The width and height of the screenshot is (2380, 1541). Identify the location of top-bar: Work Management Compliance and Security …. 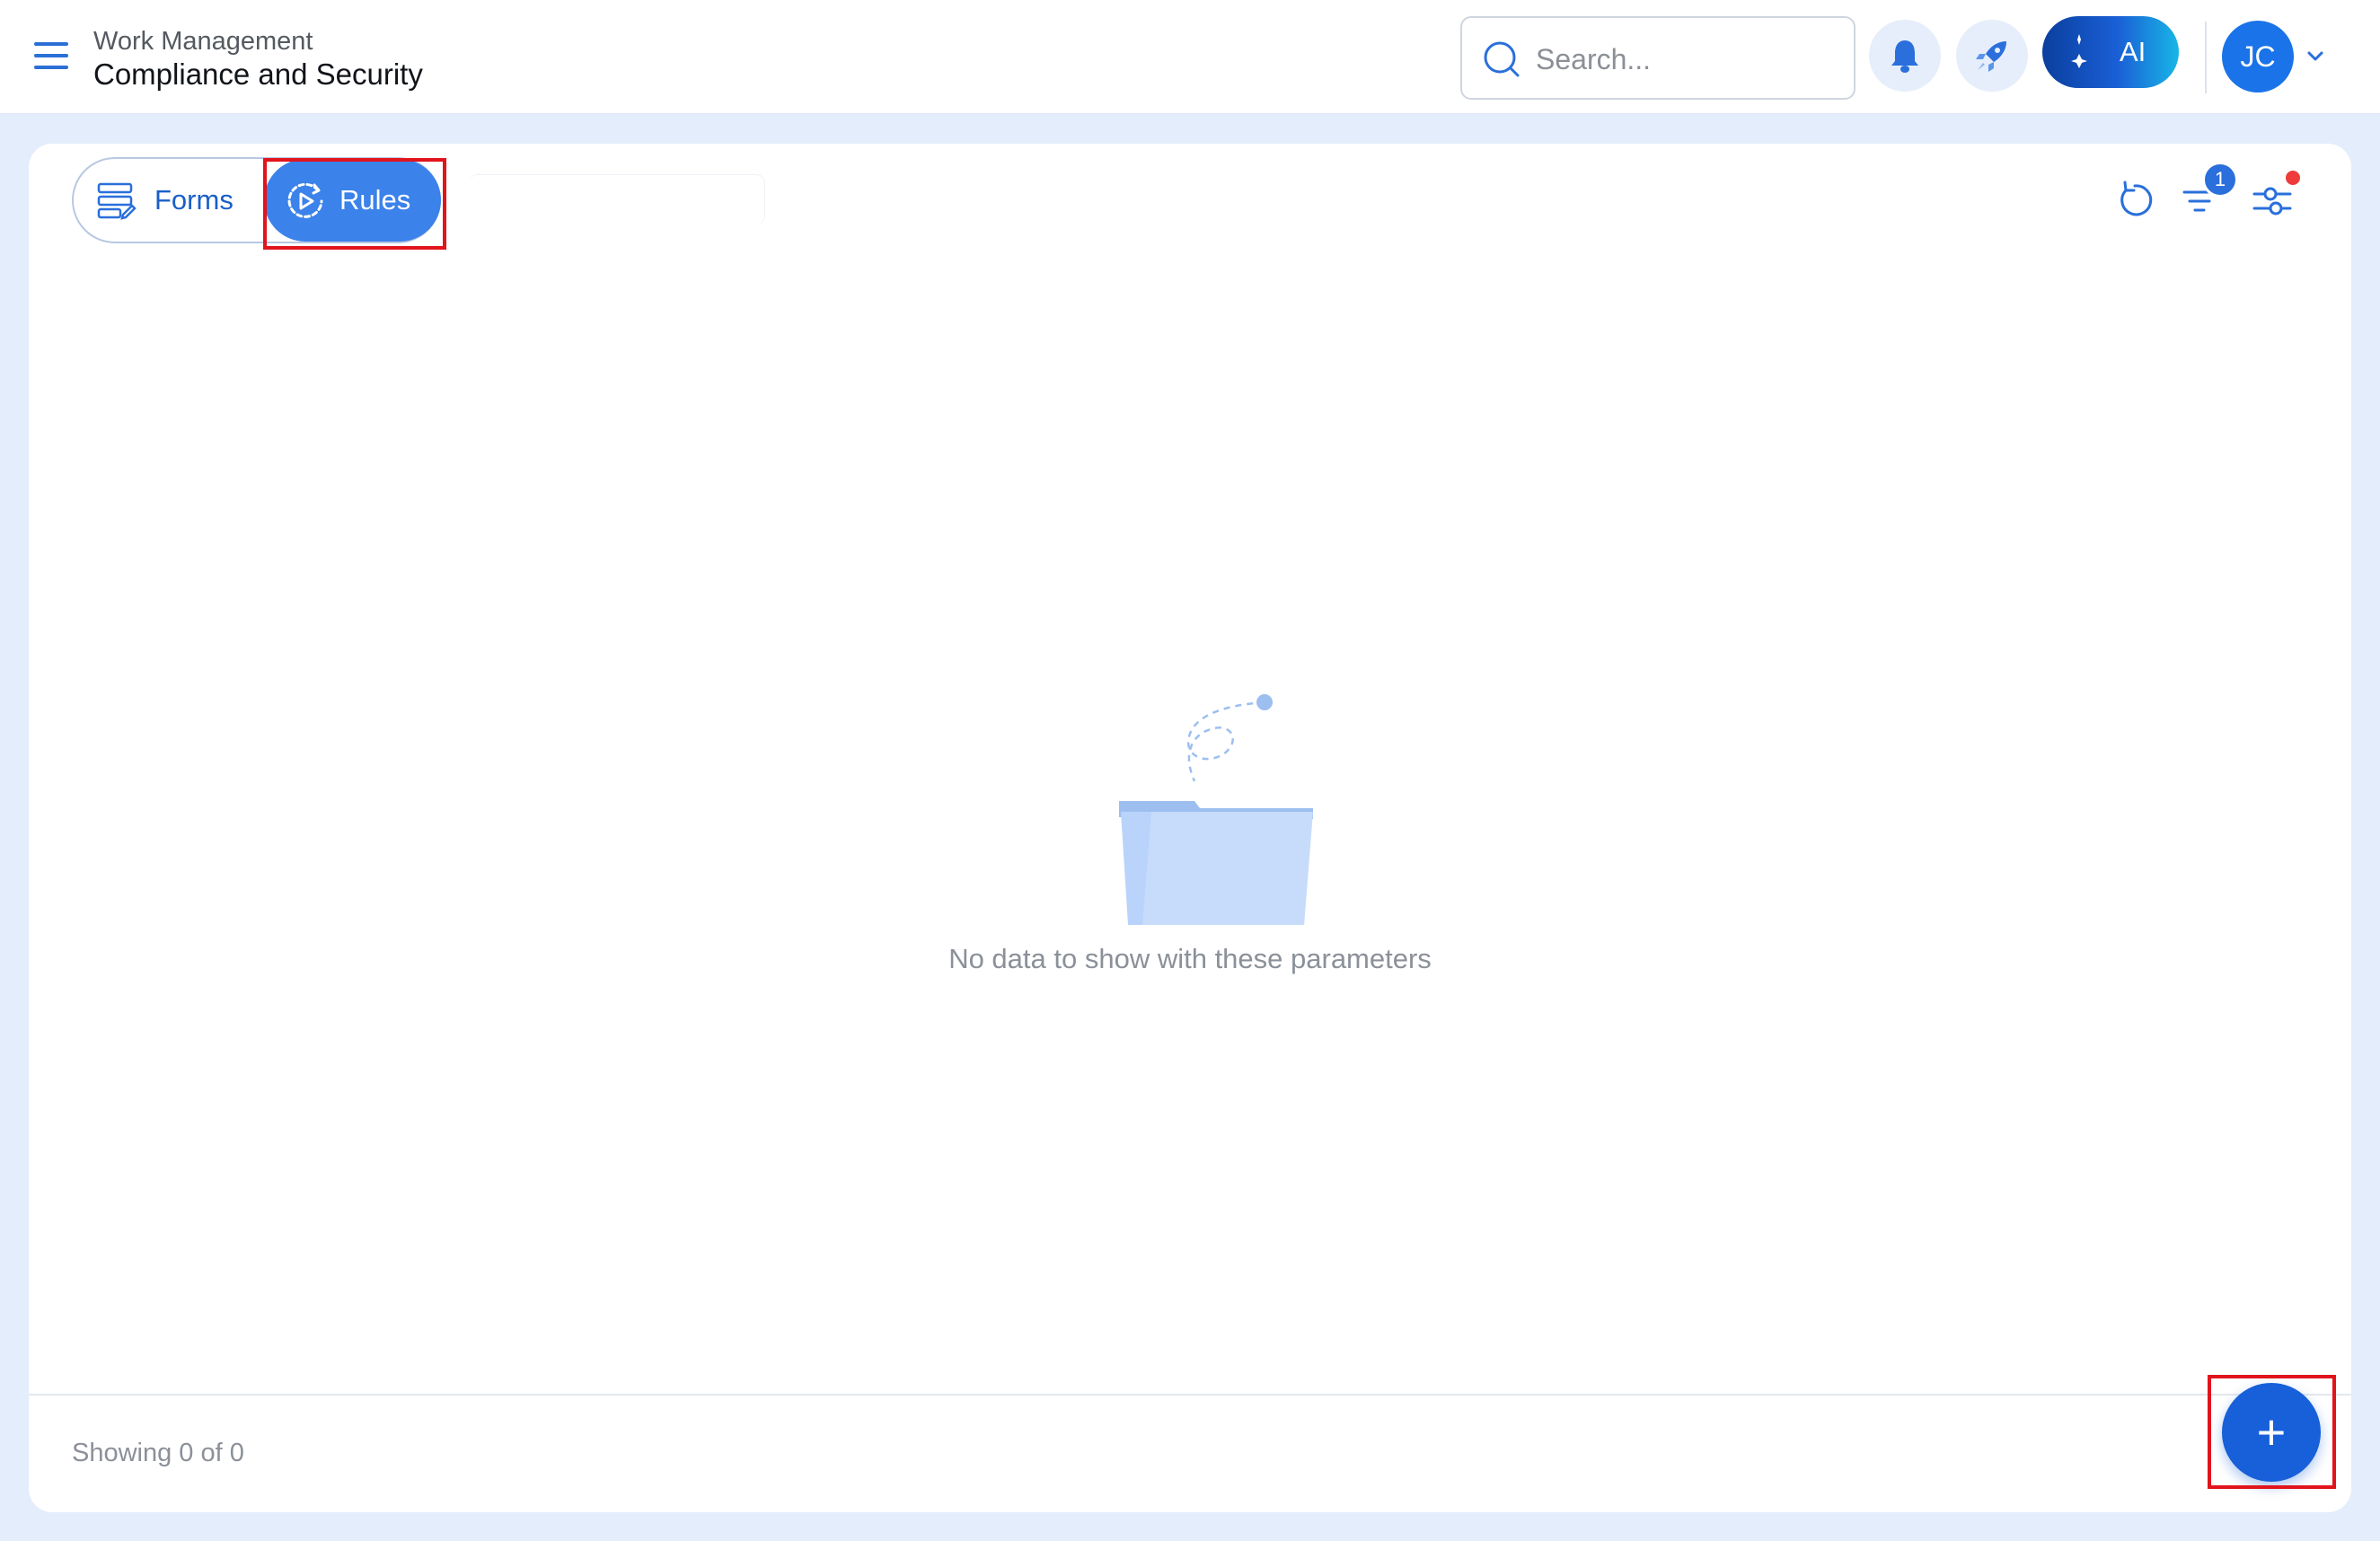
(1190, 57).